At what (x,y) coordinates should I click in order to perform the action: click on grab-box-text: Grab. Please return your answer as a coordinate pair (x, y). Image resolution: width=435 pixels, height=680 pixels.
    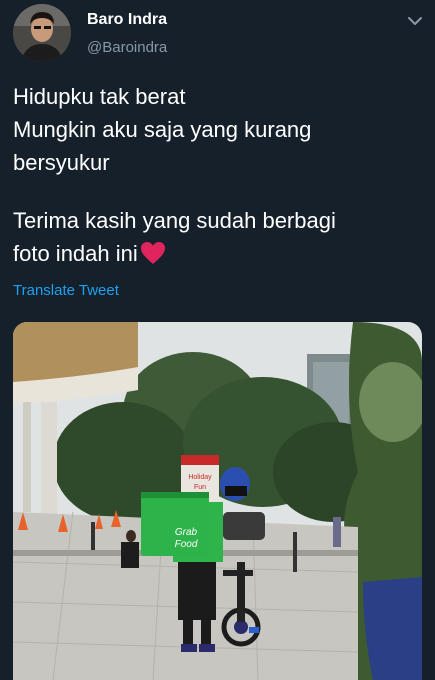
    Looking at the image, I should click on (186, 532).